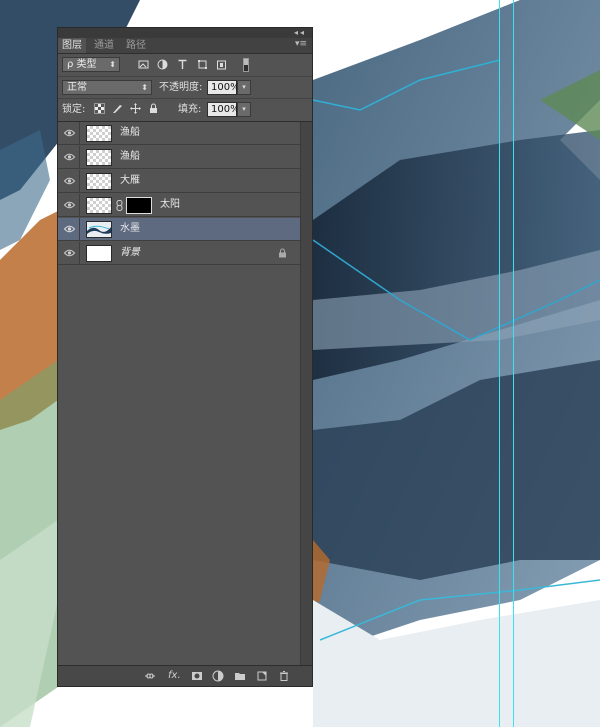 This screenshot has height=727, width=600. I want to click on filter-row: ρ 类型 ⬍, so click(185, 65).